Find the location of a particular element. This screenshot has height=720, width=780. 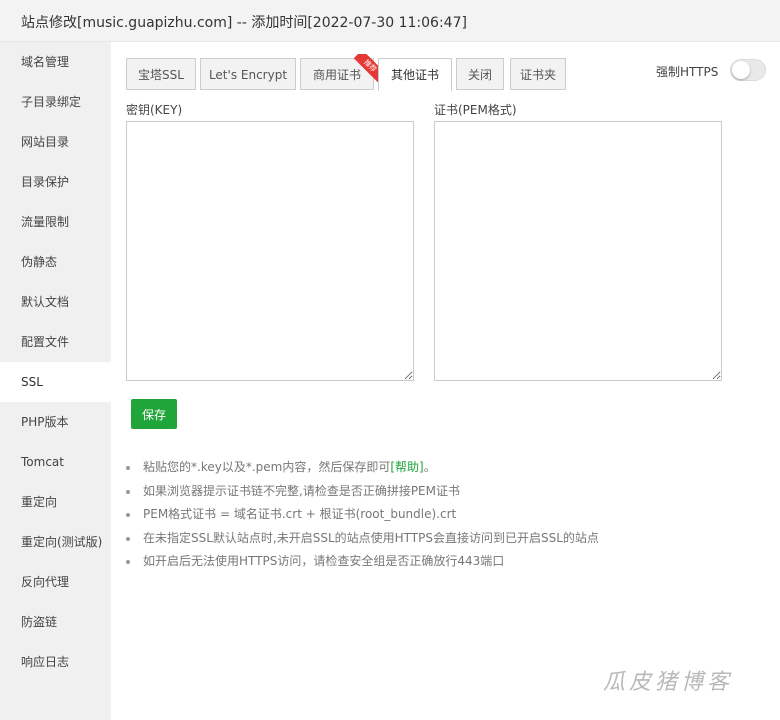

tip-item: 粘贴您的*.key以及*.pem内容，然后保存即可[帮助]。 is located at coordinates (362, 469).